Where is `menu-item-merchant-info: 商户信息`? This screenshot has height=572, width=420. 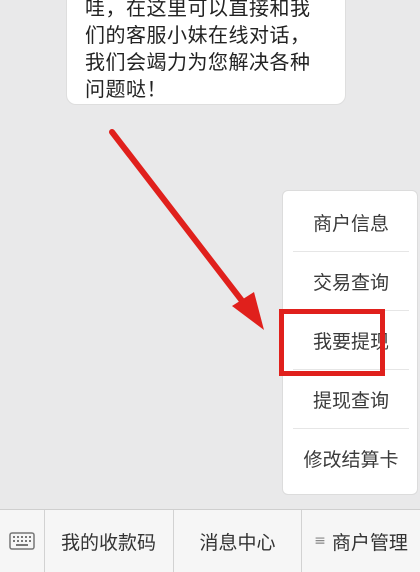
menu-item-merchant-info: 商户信息 is located at coordinates (351, 222).